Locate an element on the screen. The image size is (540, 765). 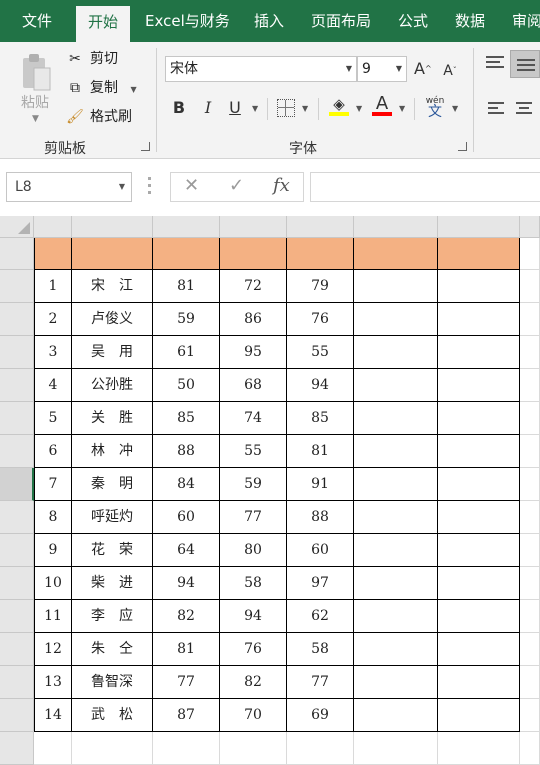
select-all-corner is located at coordinates (17, 227).